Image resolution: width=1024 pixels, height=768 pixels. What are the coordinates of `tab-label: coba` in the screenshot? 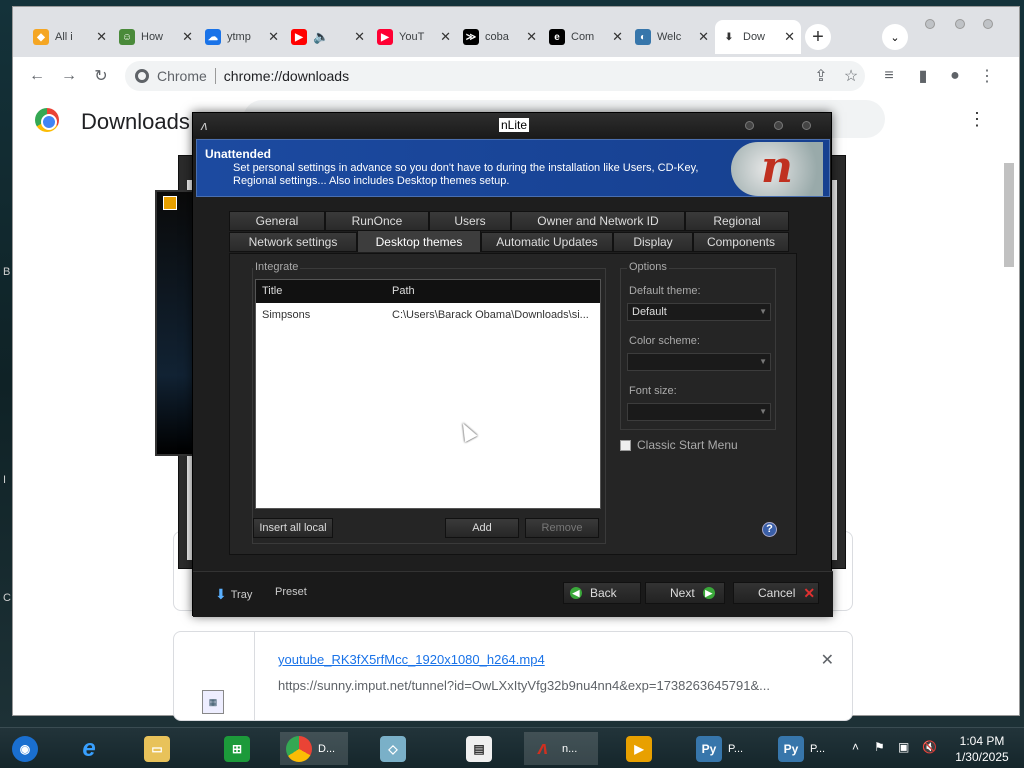 It's located at (497, 37).